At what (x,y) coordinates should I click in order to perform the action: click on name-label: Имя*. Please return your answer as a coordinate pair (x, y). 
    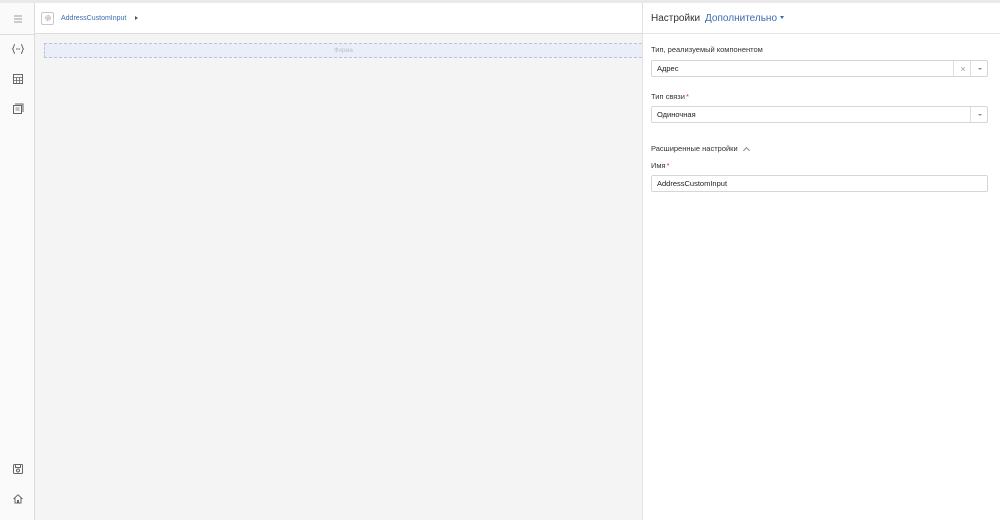
    Looking at the image, I should click on (660, 165).